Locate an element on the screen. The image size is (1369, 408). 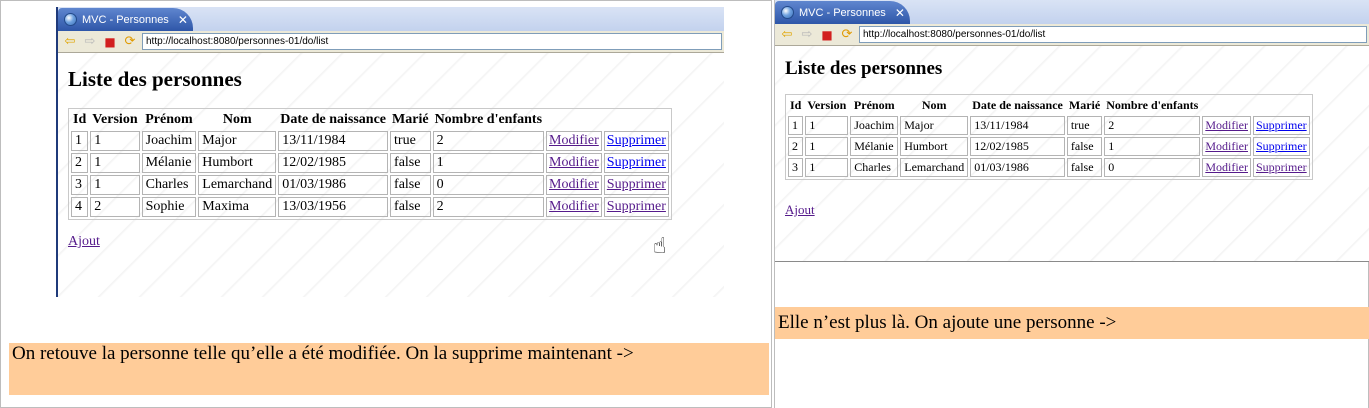
cell-id: 4 is located at coordinates (80, 207).